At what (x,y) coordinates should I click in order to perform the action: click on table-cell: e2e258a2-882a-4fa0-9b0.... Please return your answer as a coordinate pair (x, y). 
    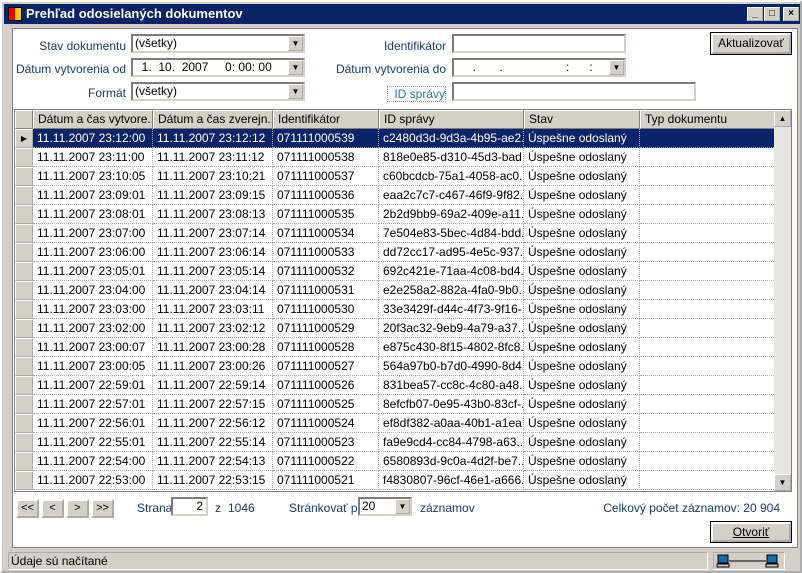
    Looking at the image, I should click on (451, 290).